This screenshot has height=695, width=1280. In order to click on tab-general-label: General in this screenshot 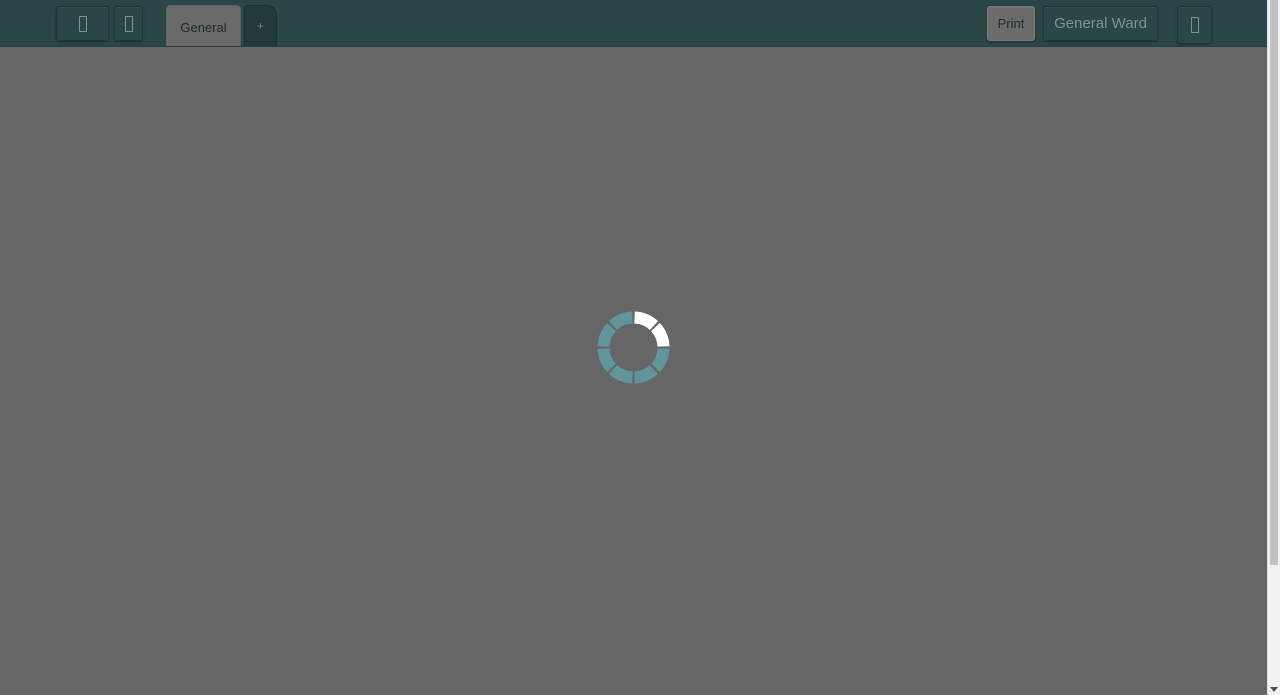, I will do `click(203, 27)`.